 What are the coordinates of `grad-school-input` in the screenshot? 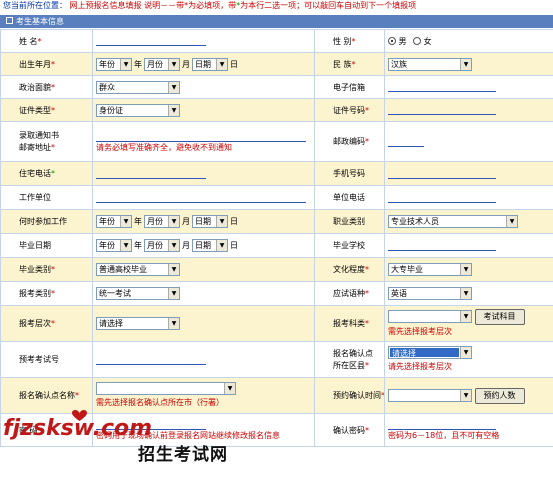 It's located at (442, 246).